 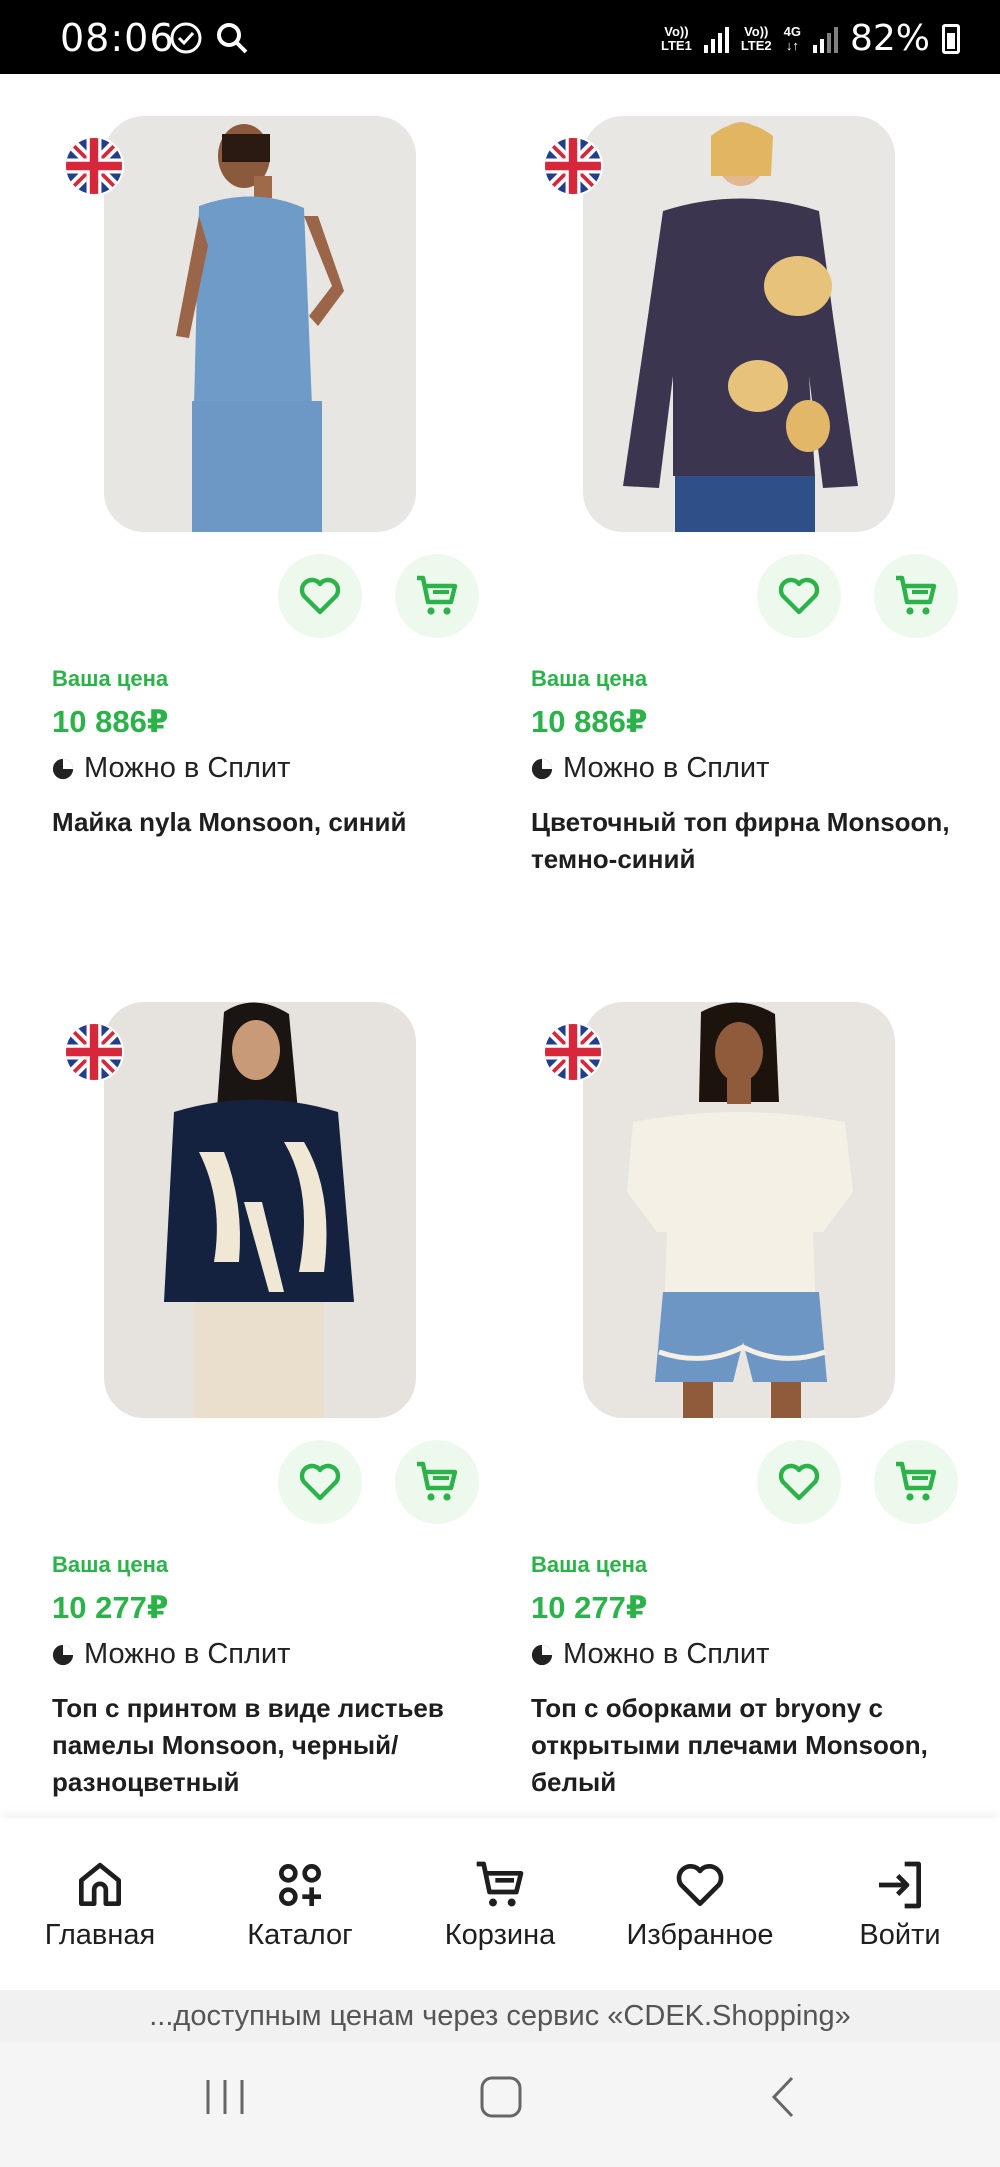 I want to click on product-title: Майка nyla Monsoon, синий, so click(x=272, y=822).